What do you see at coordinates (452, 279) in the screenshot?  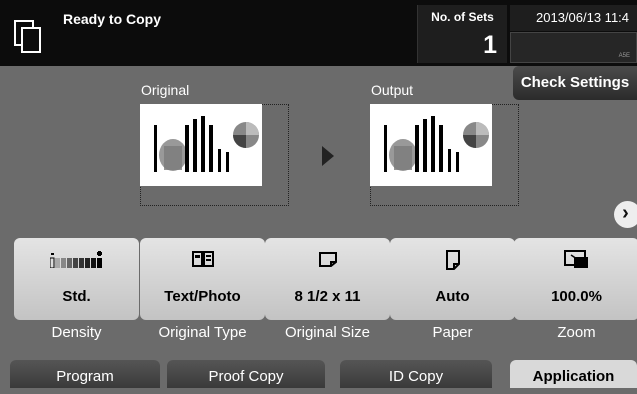 I see `paper-button: Auto` at bounding box center [452, 279].